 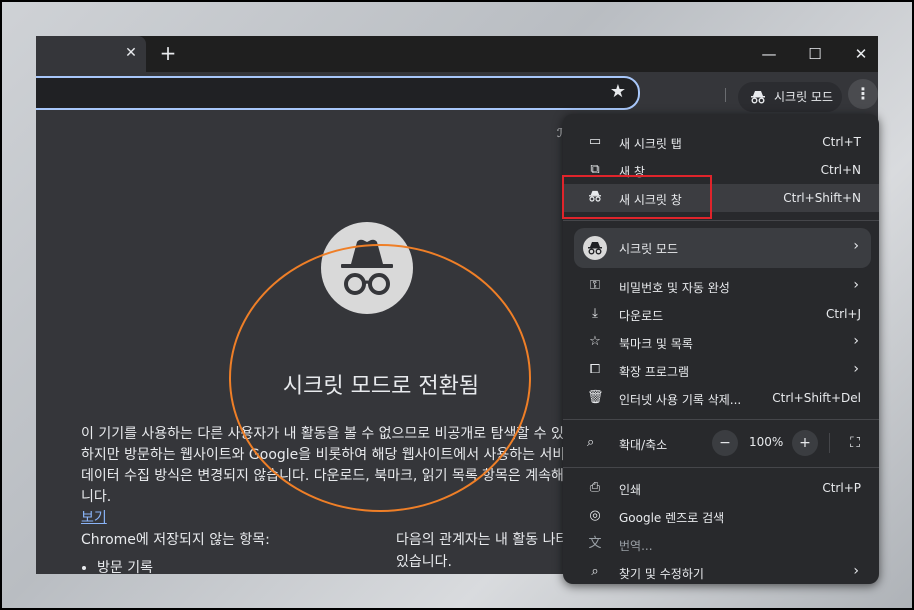 I want to click on zoom-row: ⌕ 확대/축소 − 100% + ⛶, so click(x=721, y=443).